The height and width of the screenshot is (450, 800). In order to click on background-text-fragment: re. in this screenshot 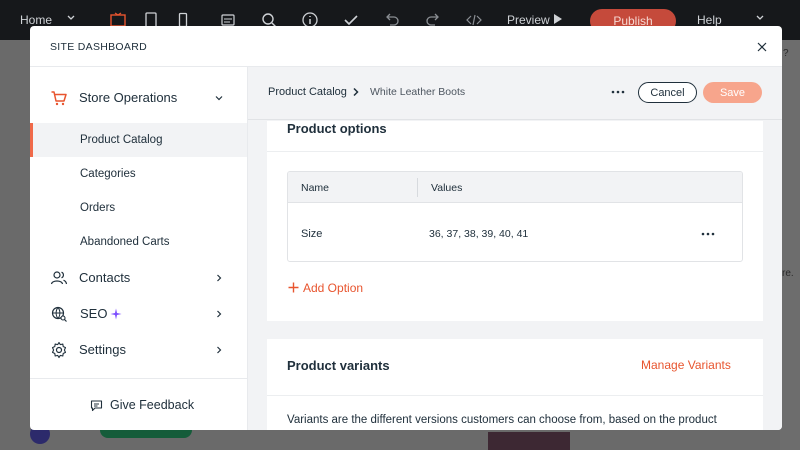, I will do `click(788, 273)`.